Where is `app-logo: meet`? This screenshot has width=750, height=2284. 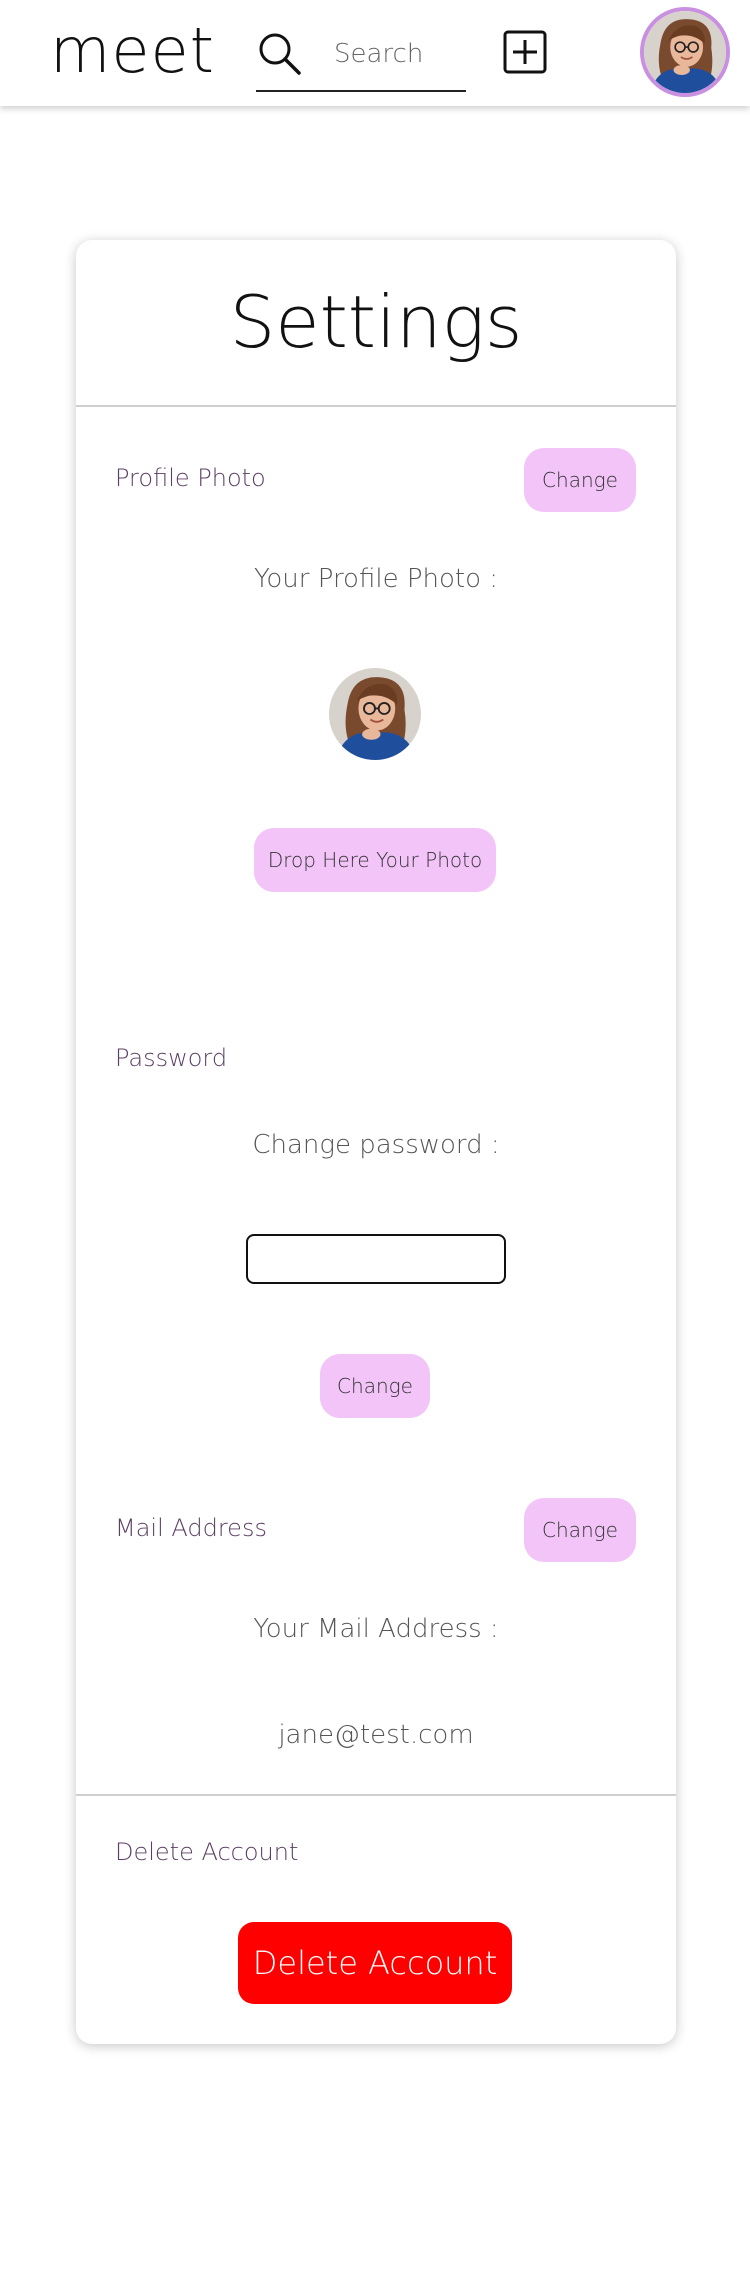
app-logo: meet is located at coordinates (132, 50).